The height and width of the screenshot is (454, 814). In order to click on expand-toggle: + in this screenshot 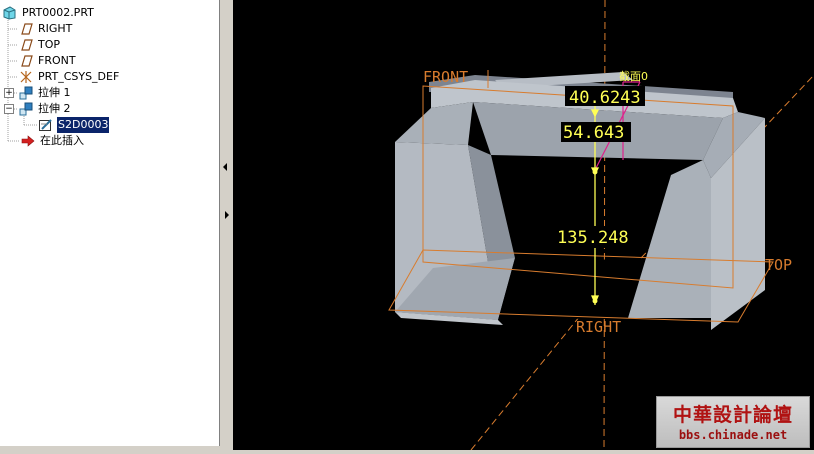, I will do `click(9, 93)`.